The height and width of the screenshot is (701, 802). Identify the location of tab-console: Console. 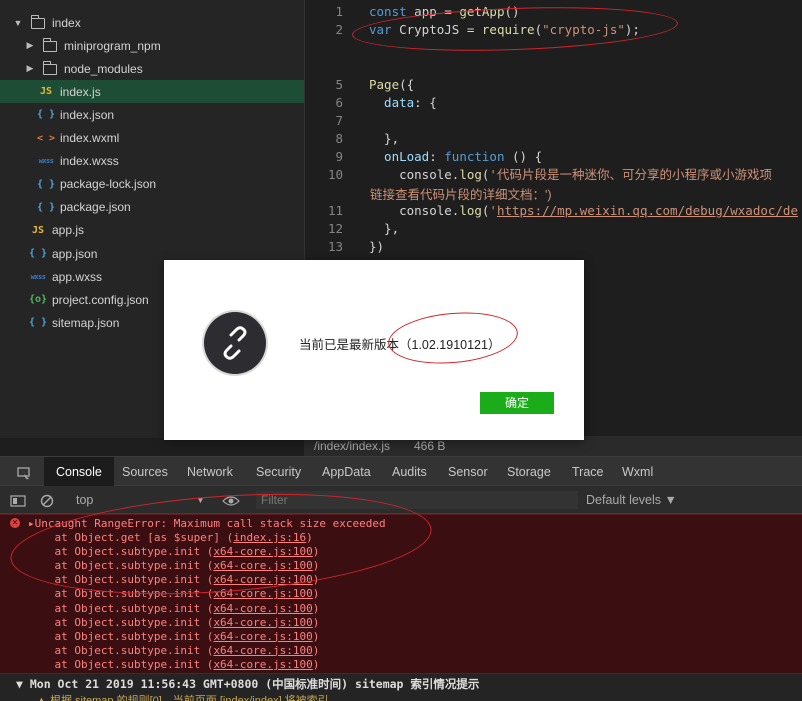
(79, 472).